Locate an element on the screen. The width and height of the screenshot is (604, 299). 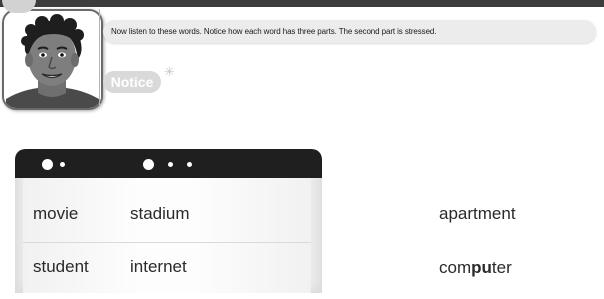
sparkle-icon: ✳ is located at coordinates (169, 71).